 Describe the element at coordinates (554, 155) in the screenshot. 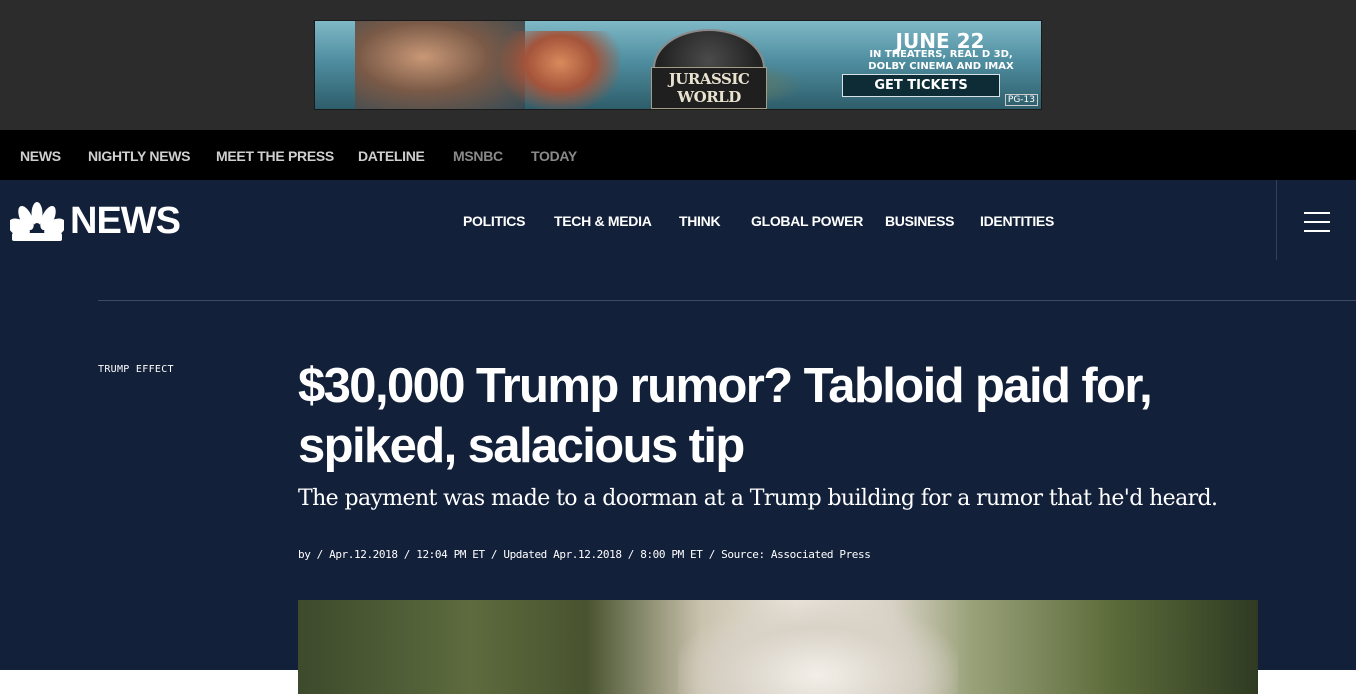

I see `network-link-today: TODAY` at that location.